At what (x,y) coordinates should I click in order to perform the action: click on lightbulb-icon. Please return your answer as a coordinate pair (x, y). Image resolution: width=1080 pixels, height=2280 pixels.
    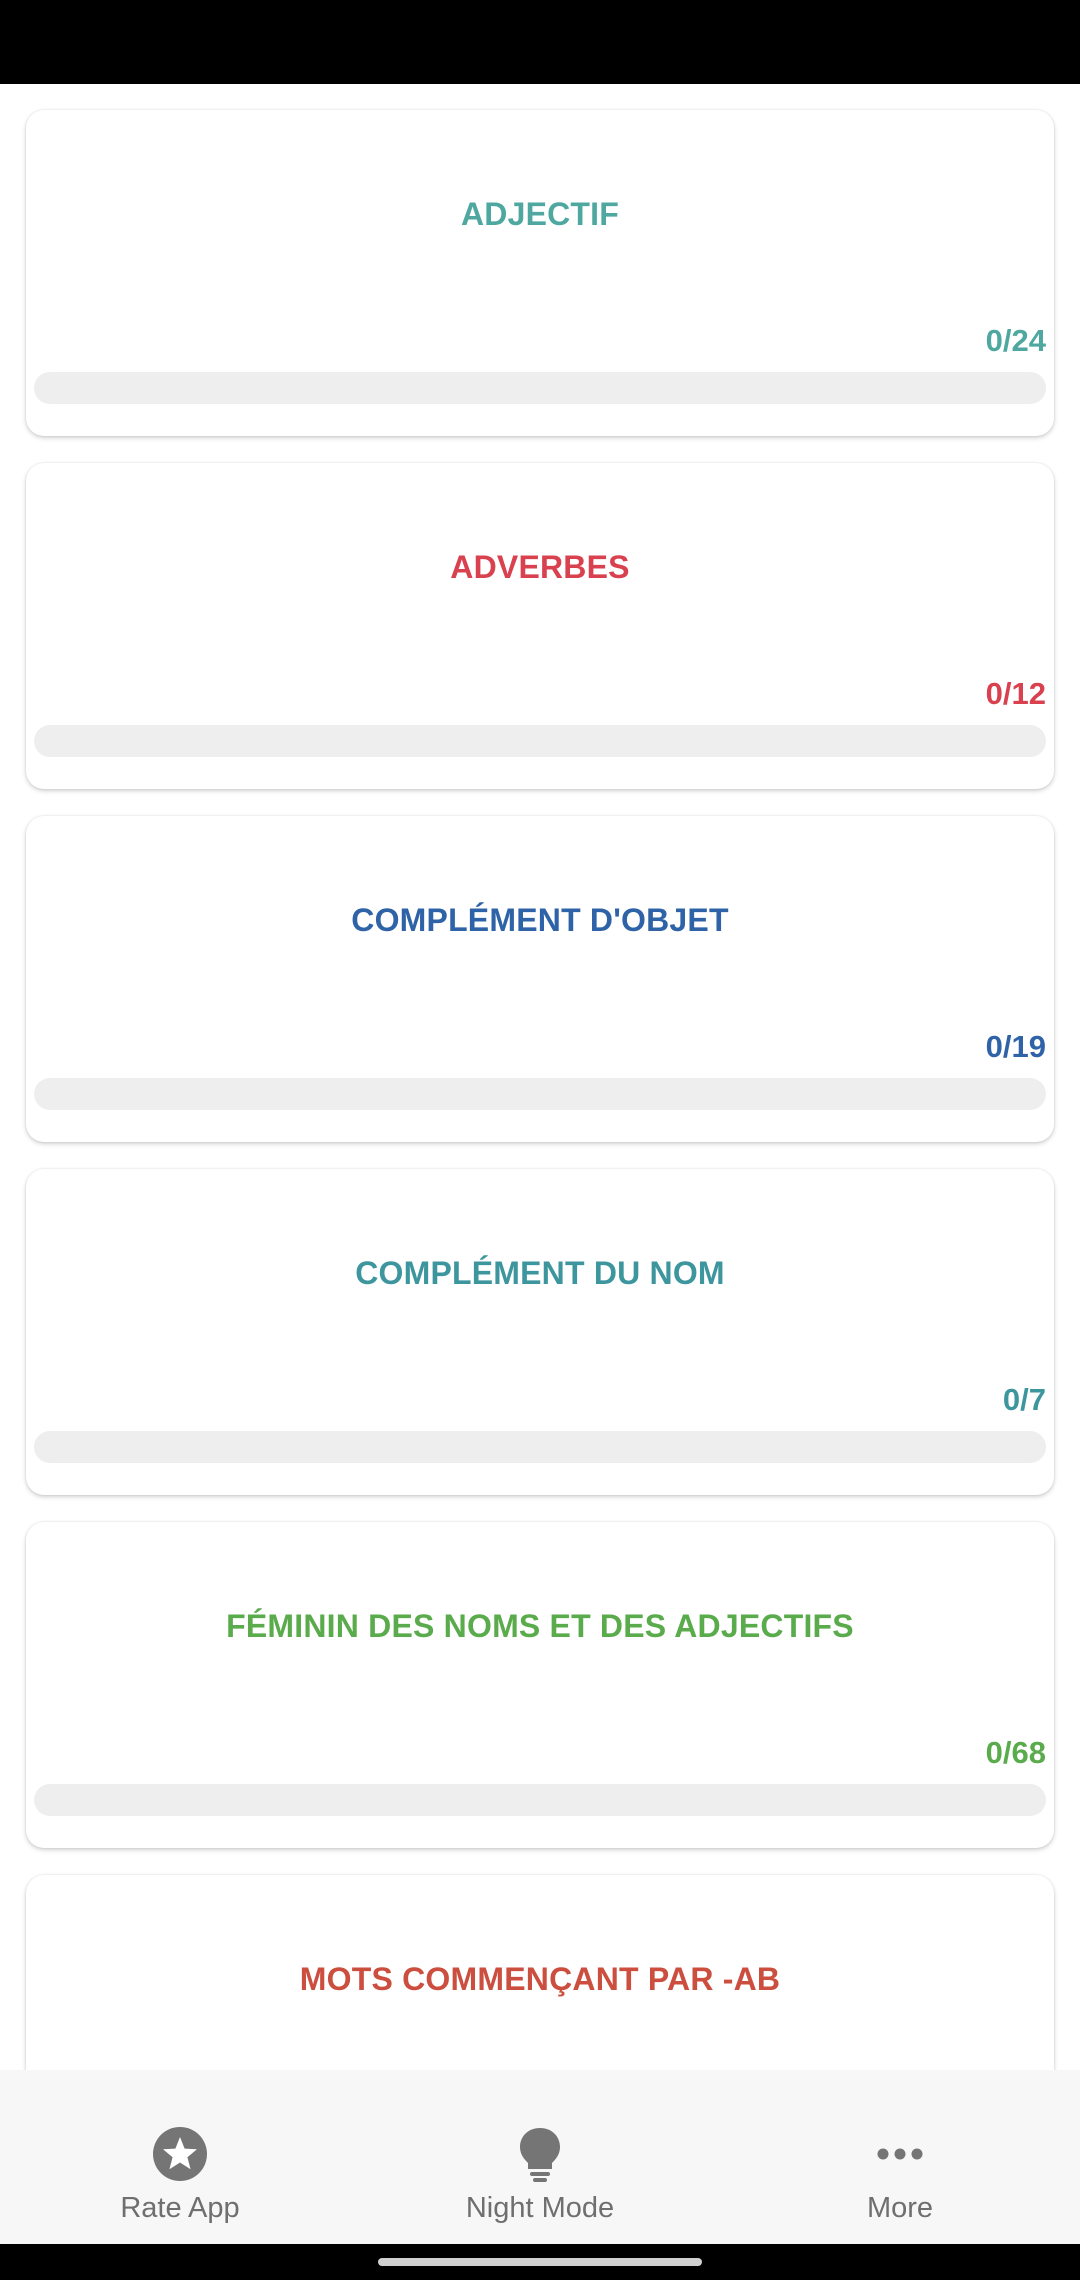
    Looking at the image, I should click on (540, 2155).